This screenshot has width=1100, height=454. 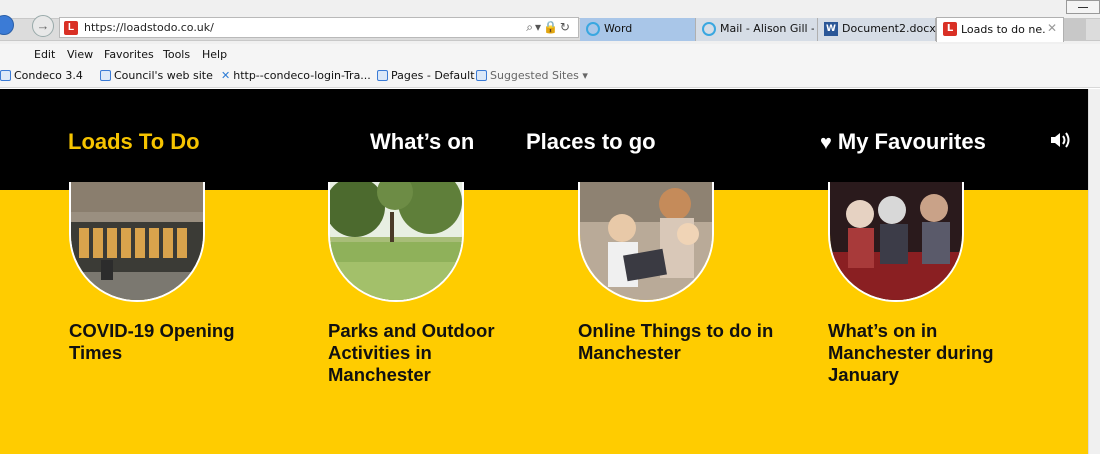 I want to click on card-image-cinema, so click(x=896, y=242).